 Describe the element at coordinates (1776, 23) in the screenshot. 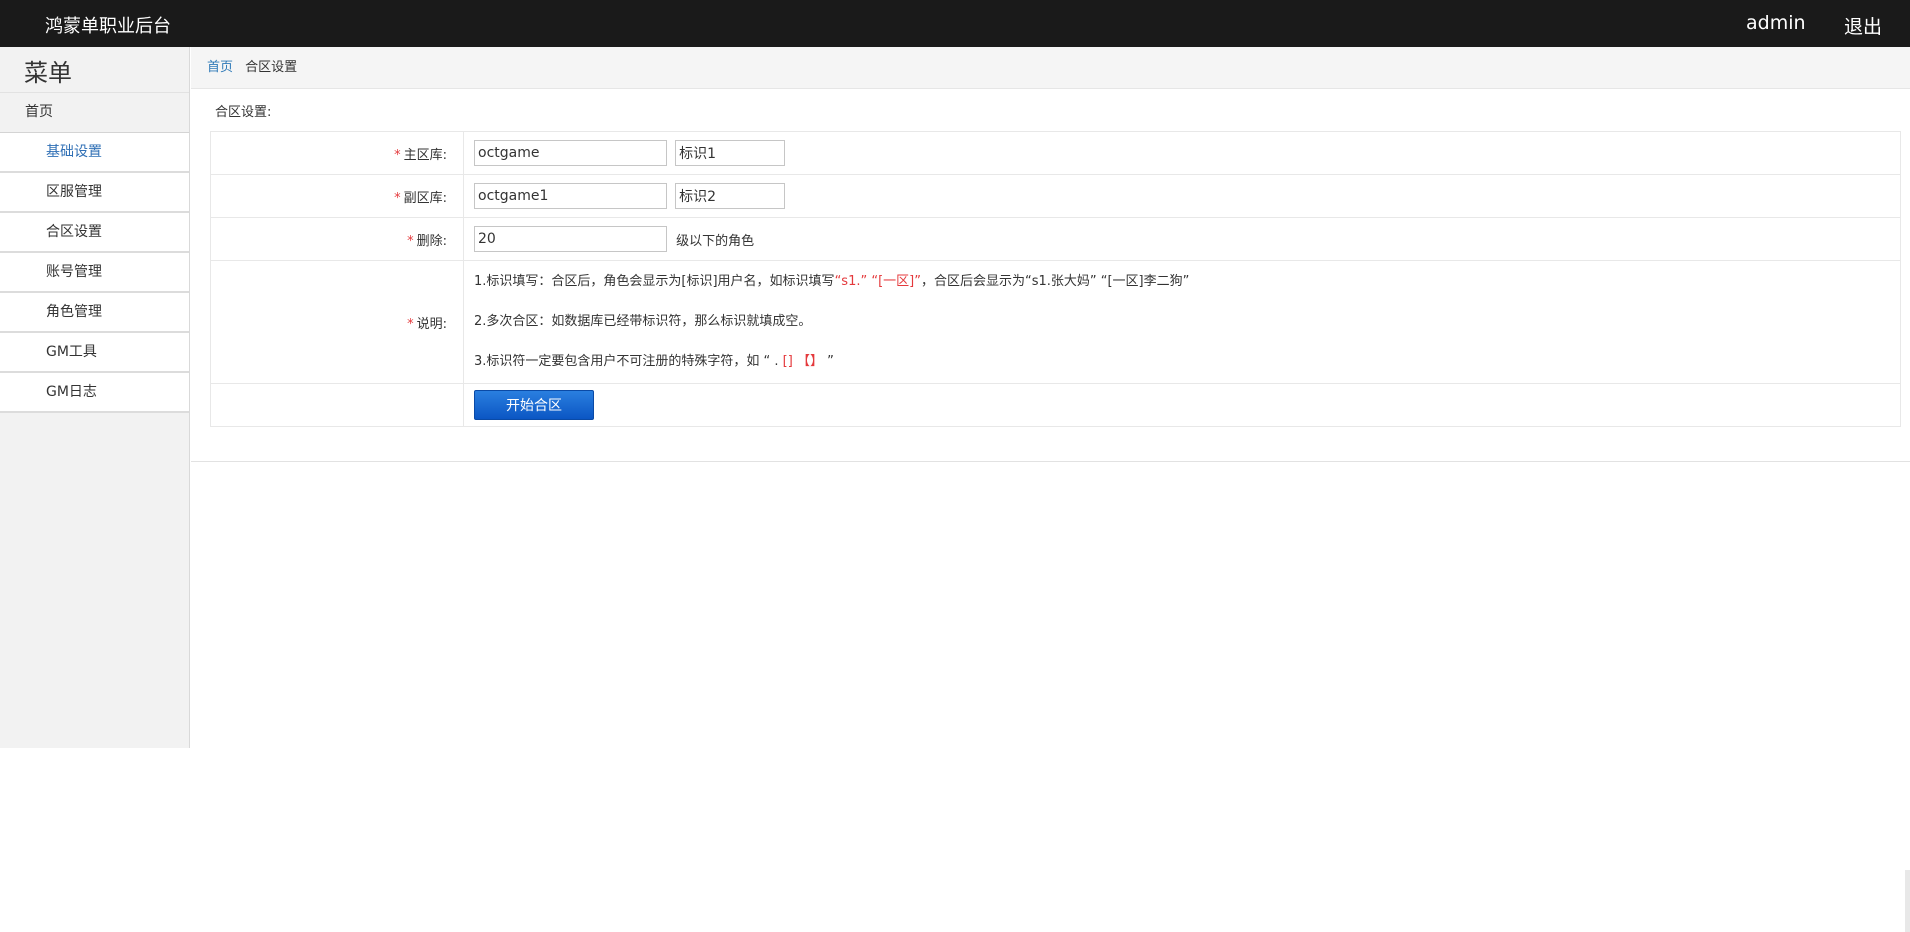

I see `current-user: admin` at that location.